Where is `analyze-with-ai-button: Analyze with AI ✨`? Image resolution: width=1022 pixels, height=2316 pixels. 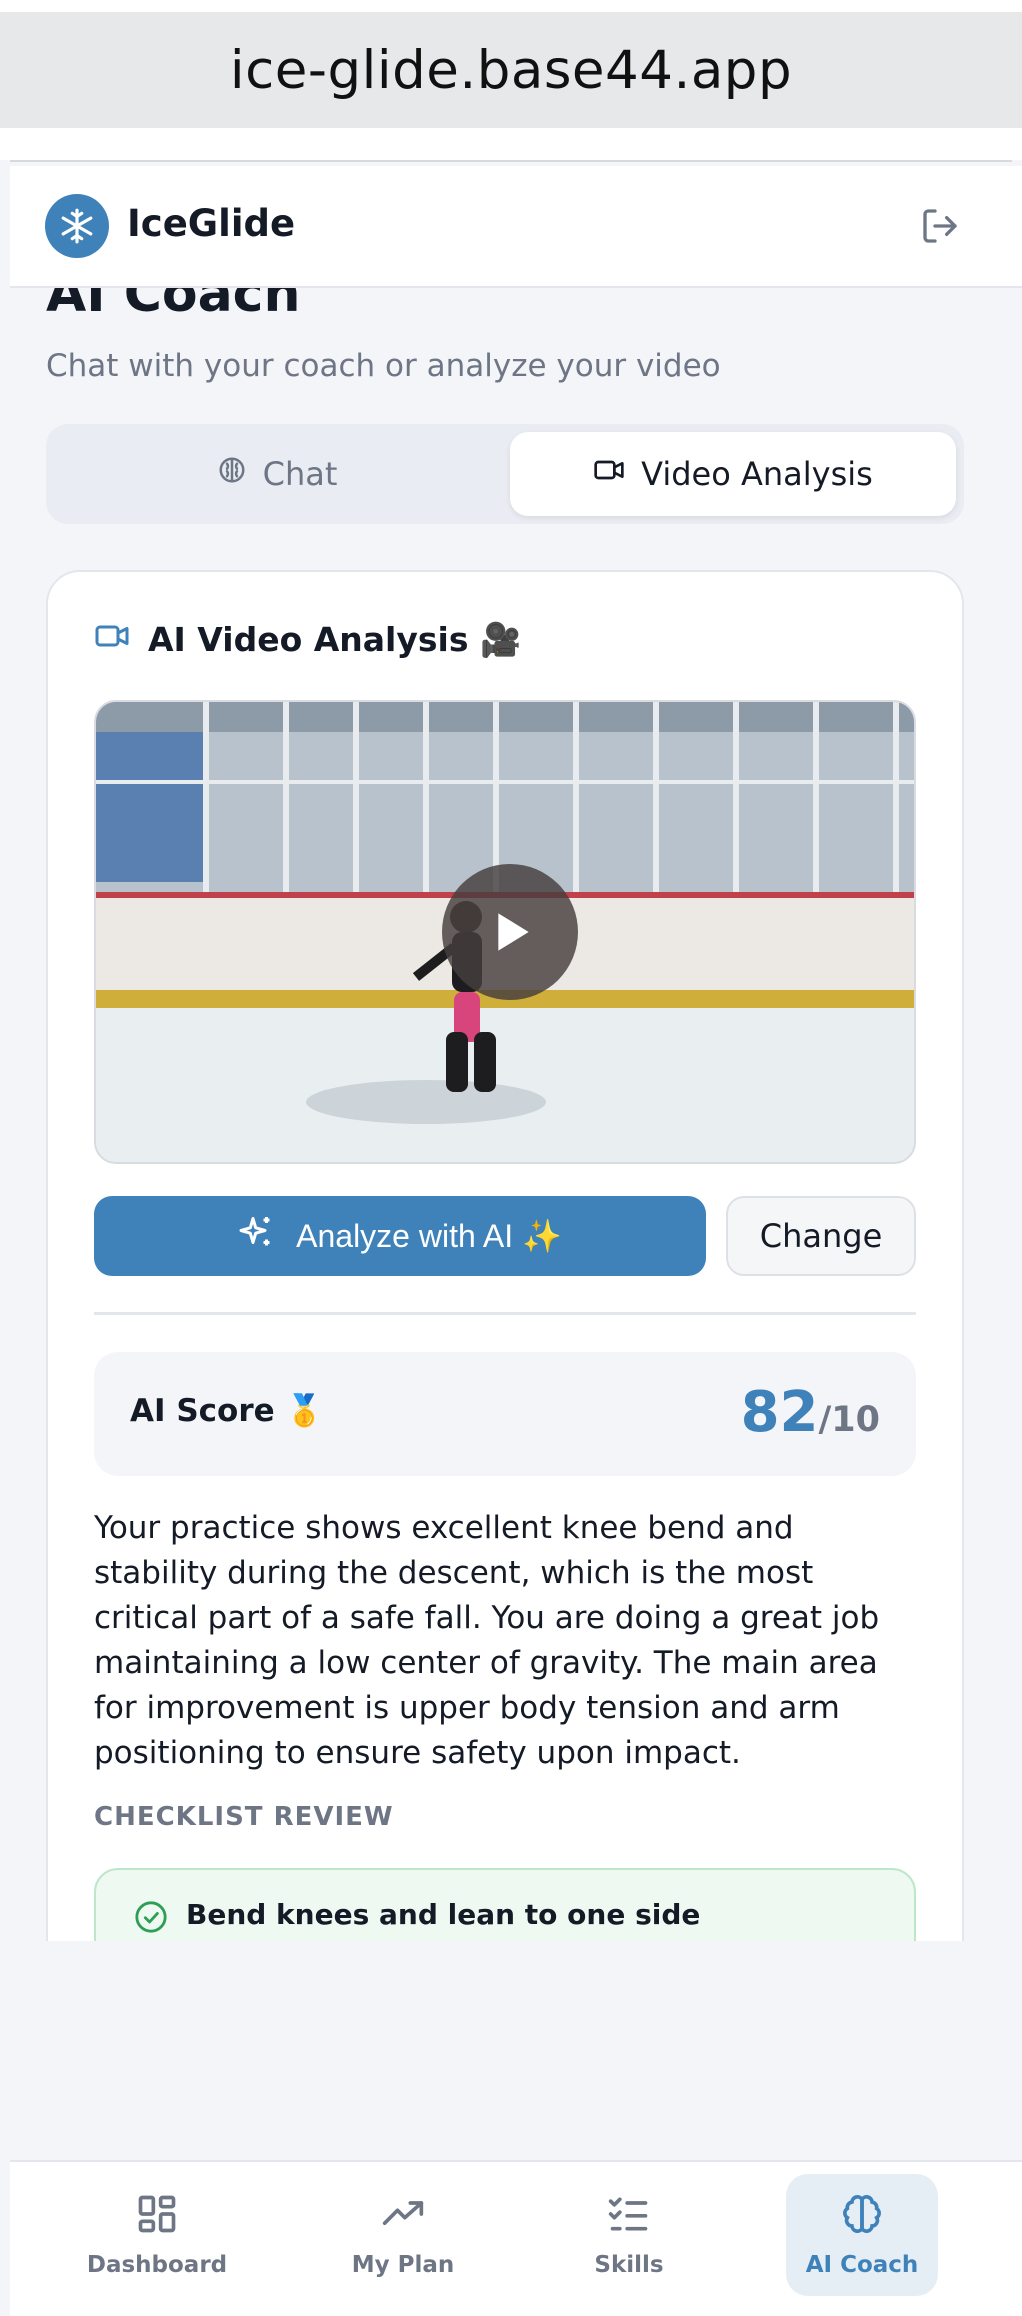
analyze-with-ai-button: Analyze with AI ✨ is located at coordinates (400, 1236).